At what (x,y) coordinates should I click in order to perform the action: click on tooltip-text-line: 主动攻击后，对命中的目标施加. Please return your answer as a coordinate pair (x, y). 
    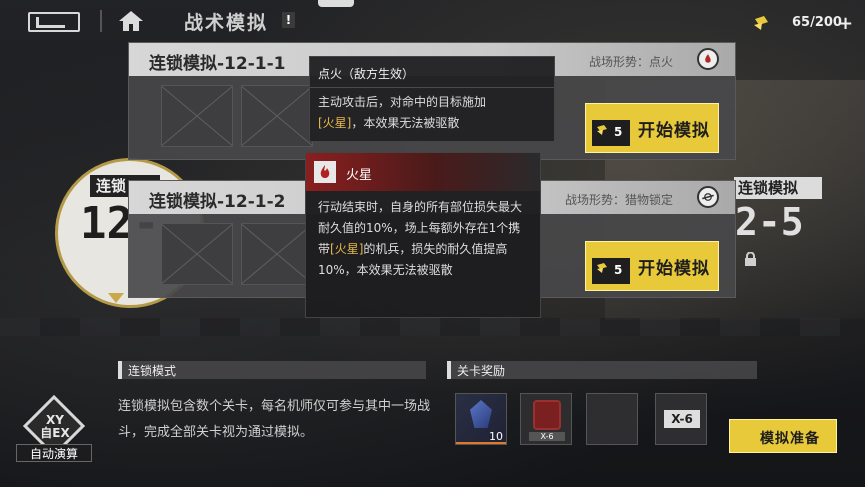
    Looking at the image, I should click on (402, 102).